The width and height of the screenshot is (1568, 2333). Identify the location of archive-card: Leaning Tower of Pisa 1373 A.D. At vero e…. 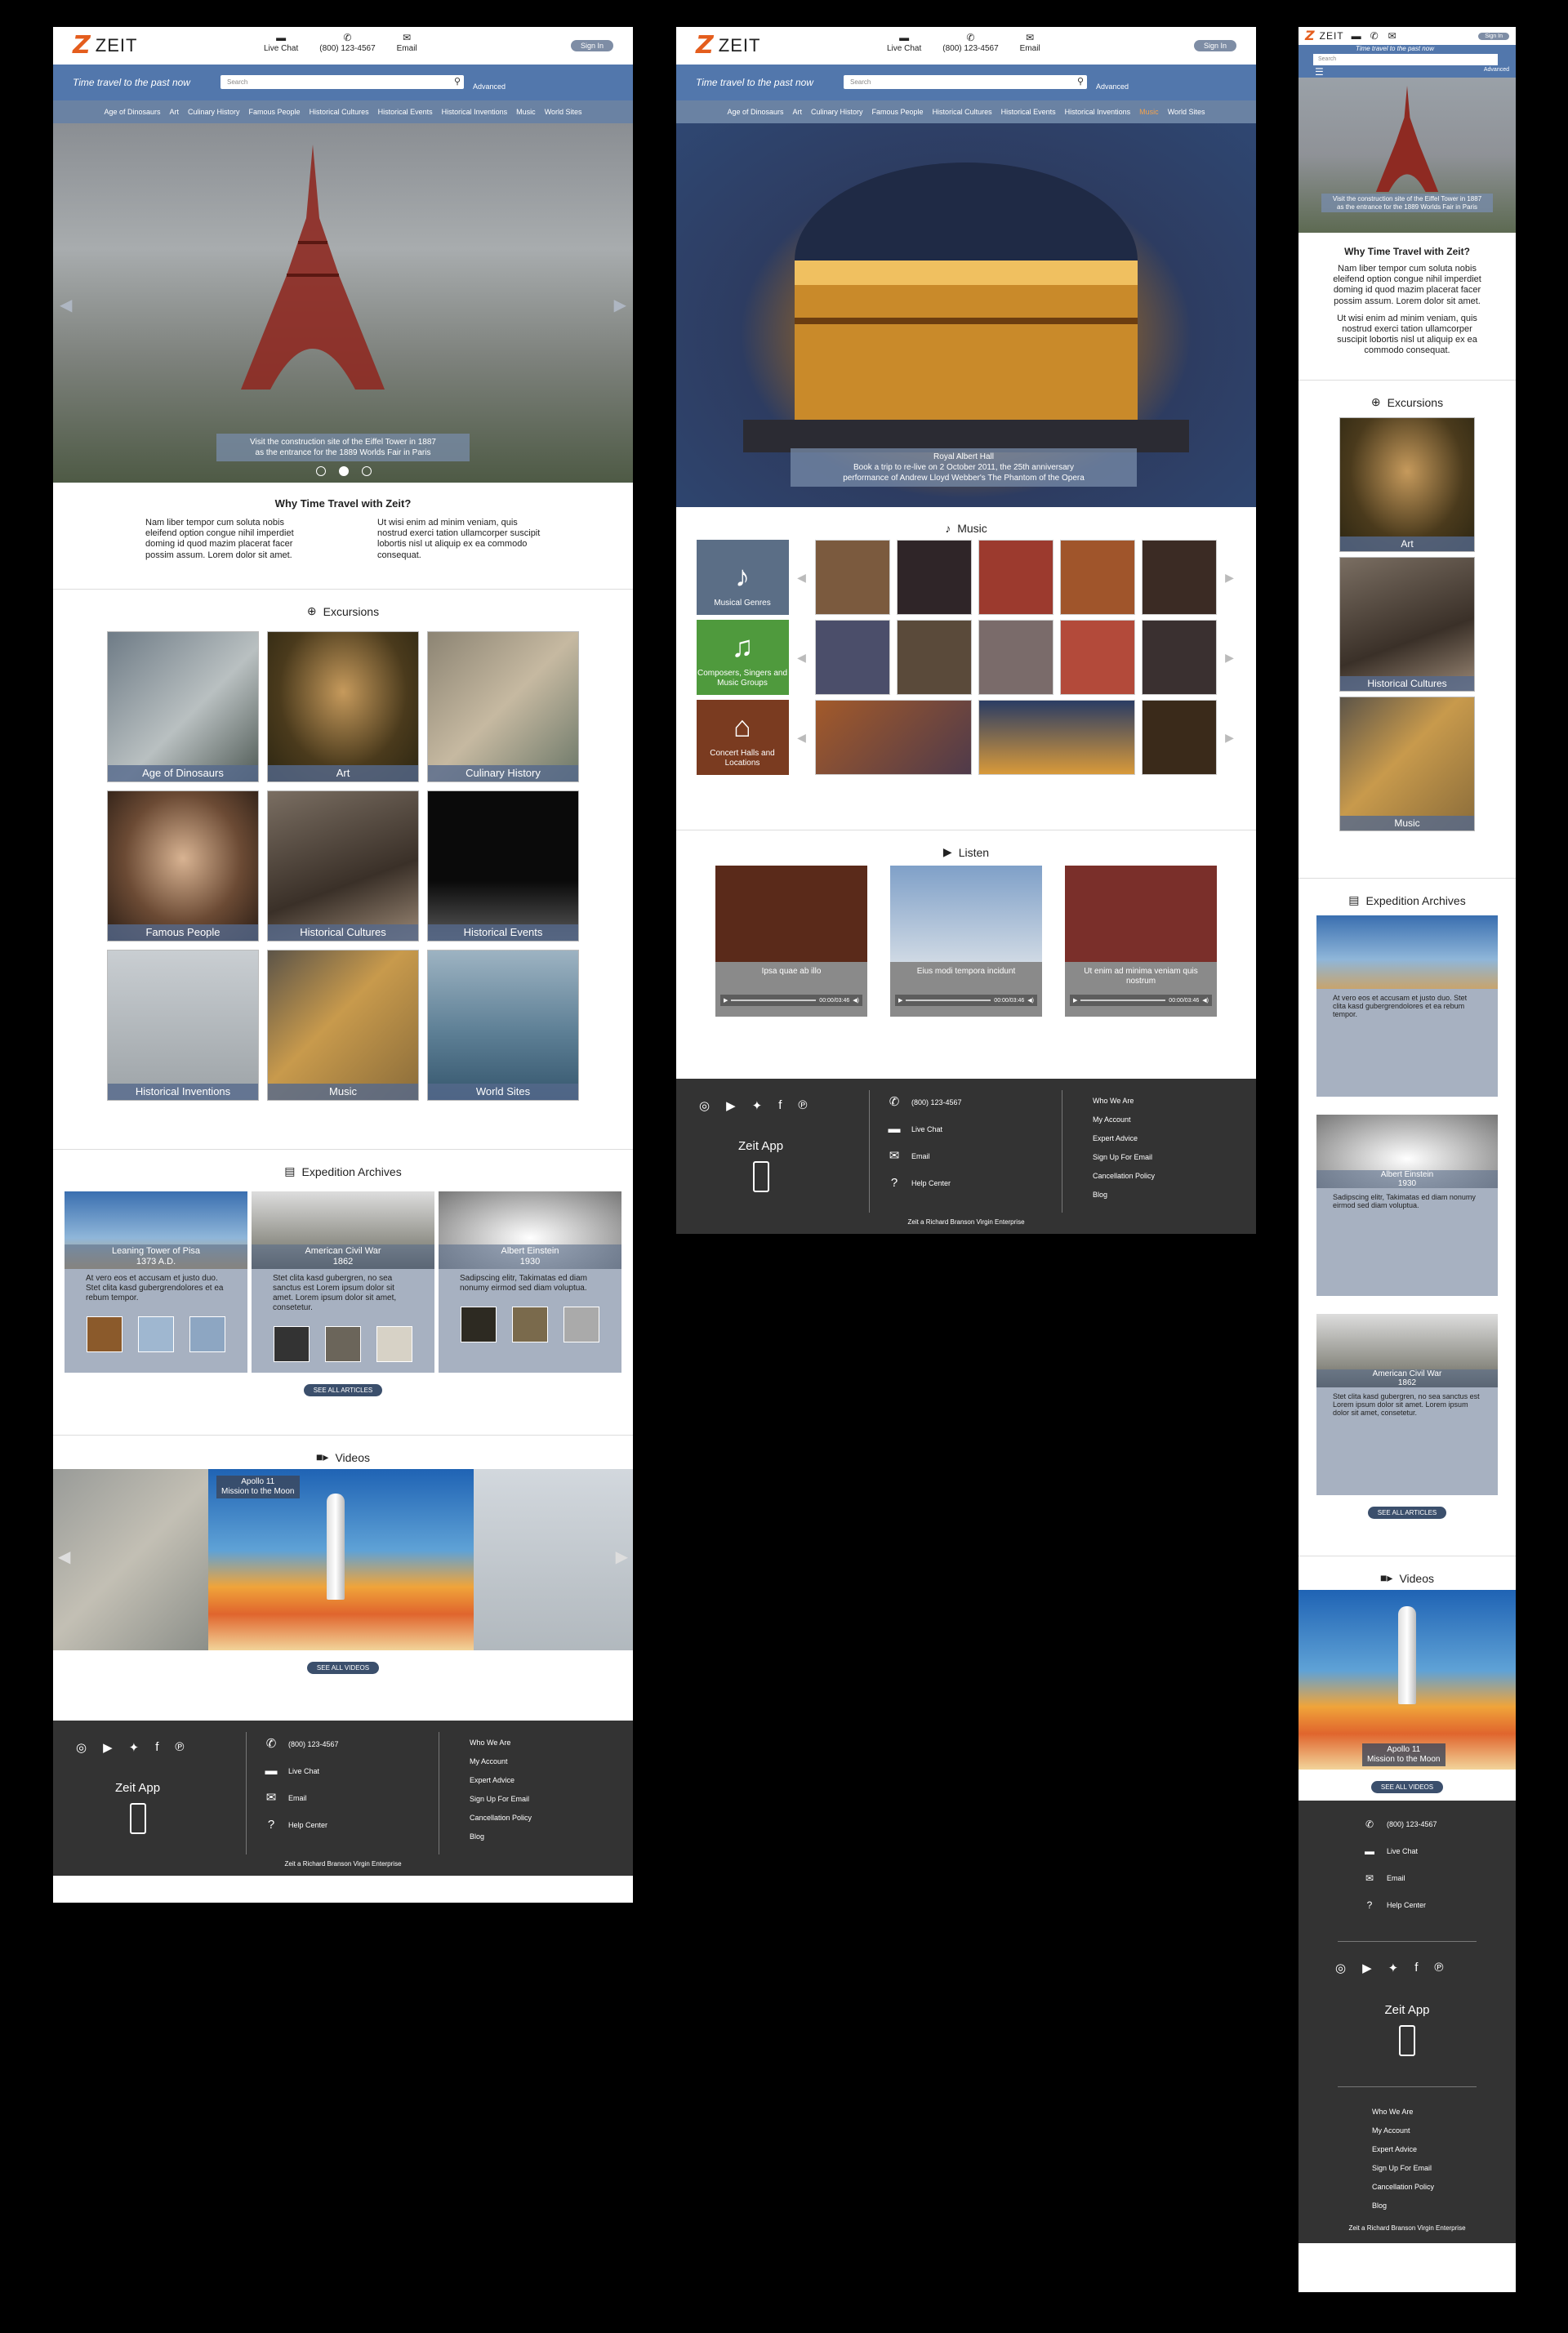
(156, 1282).